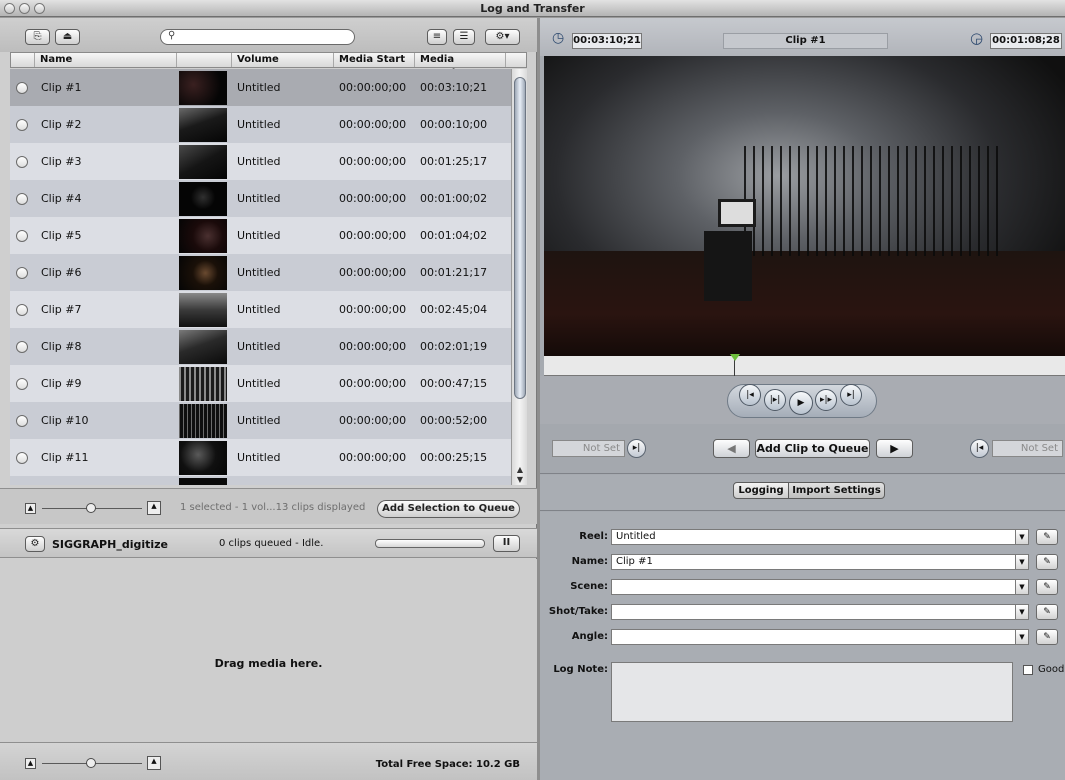 This screenshot has height=780, width=1065. What do you see at coordinates (283, 60) in the screenshot?
I see `column-header-volume: Volume` at bounding box center [283, 60].